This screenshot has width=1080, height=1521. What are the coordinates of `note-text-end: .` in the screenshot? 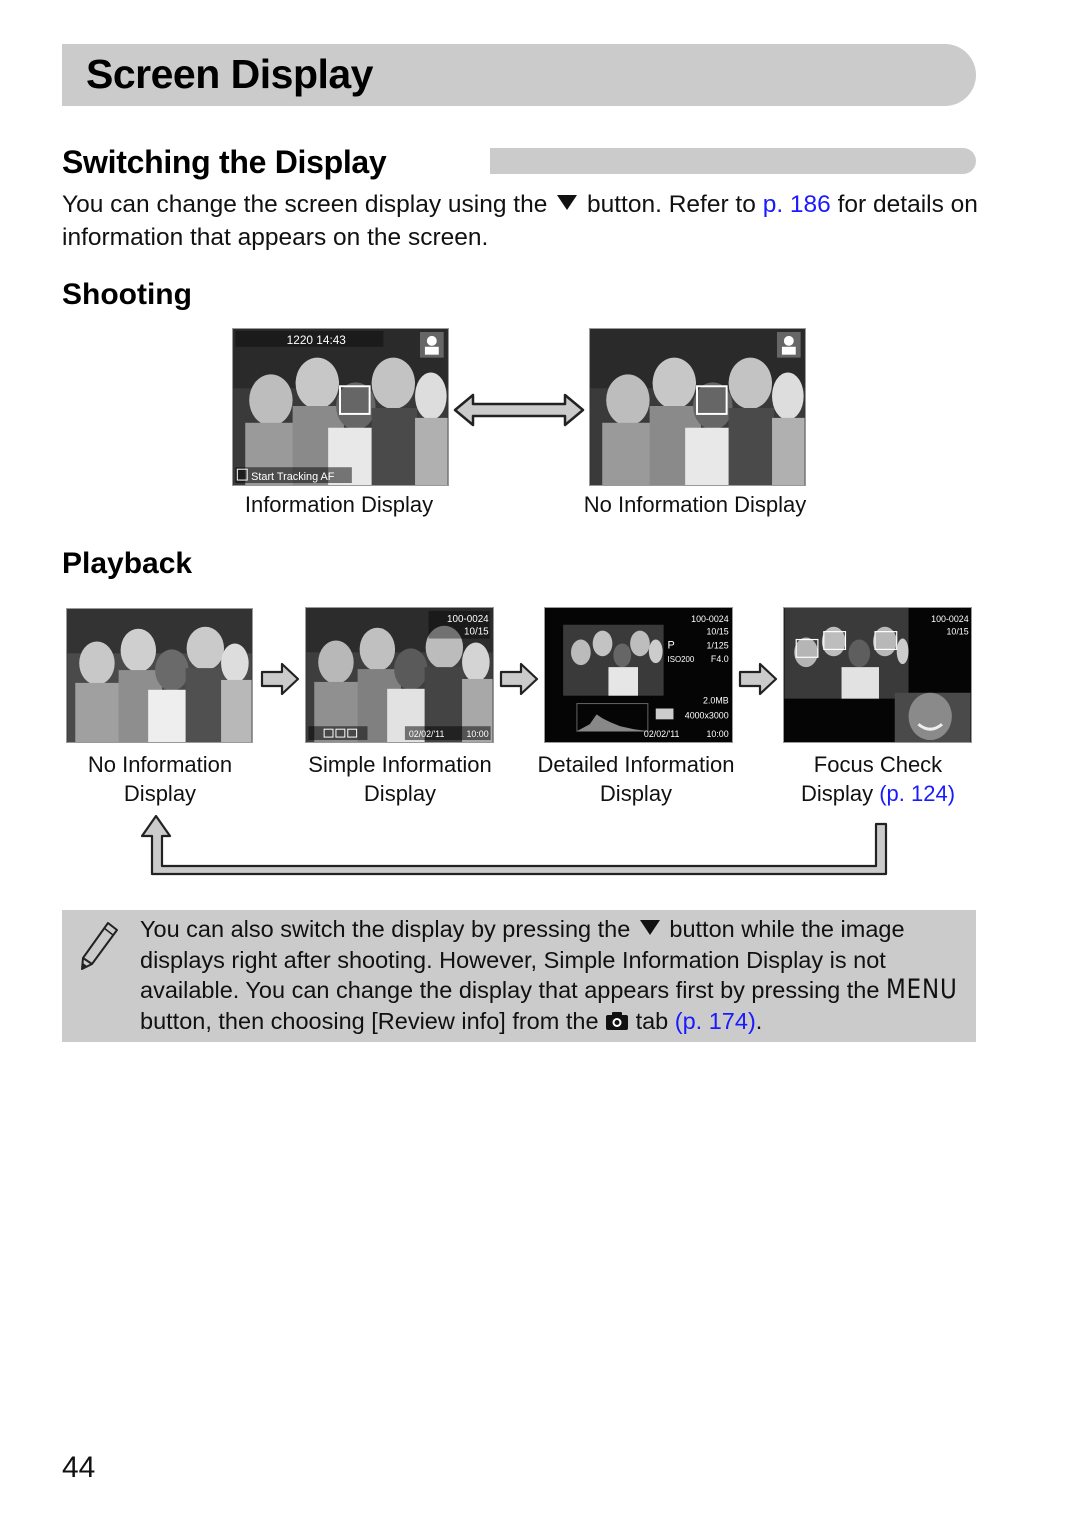 It's located at (759, 1020).